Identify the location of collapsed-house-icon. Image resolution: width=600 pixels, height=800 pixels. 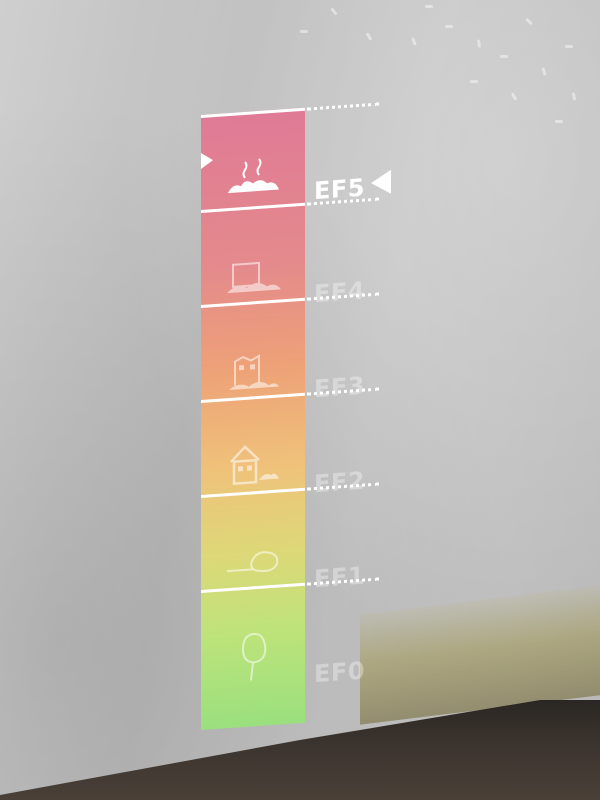
(254, 277).